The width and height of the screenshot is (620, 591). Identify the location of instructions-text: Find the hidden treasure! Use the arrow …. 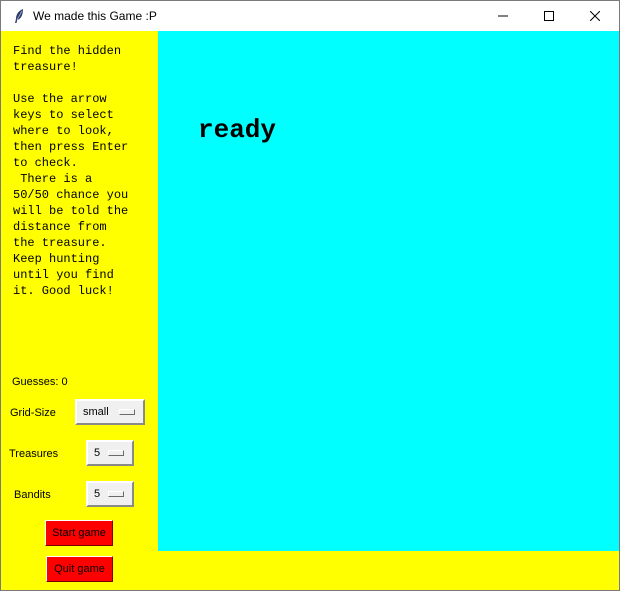
(71, 171).